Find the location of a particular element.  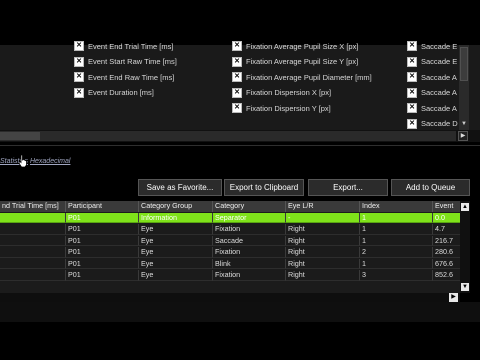

checkbox-label: Fixation Average Pupil Diameter [mm] is located at coordinates (309, 77).